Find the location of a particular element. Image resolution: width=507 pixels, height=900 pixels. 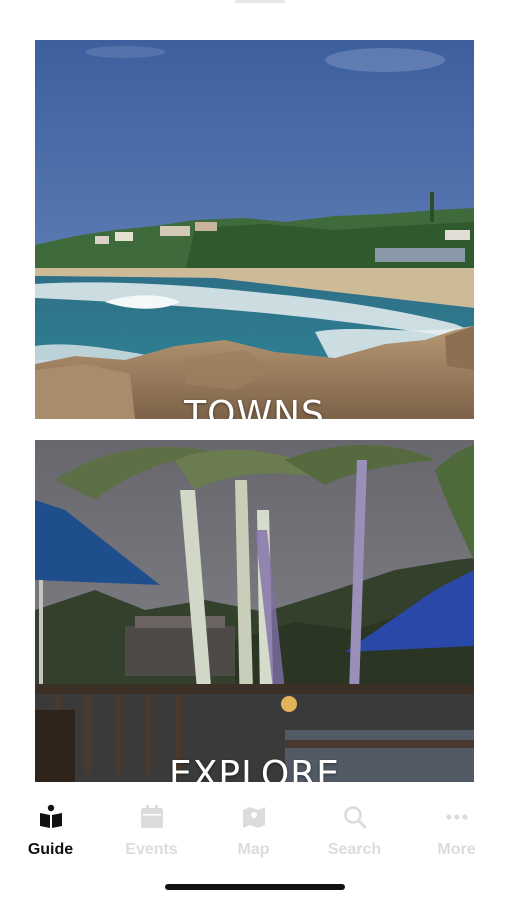

calendar-icon is located at coordinates (152, 816).